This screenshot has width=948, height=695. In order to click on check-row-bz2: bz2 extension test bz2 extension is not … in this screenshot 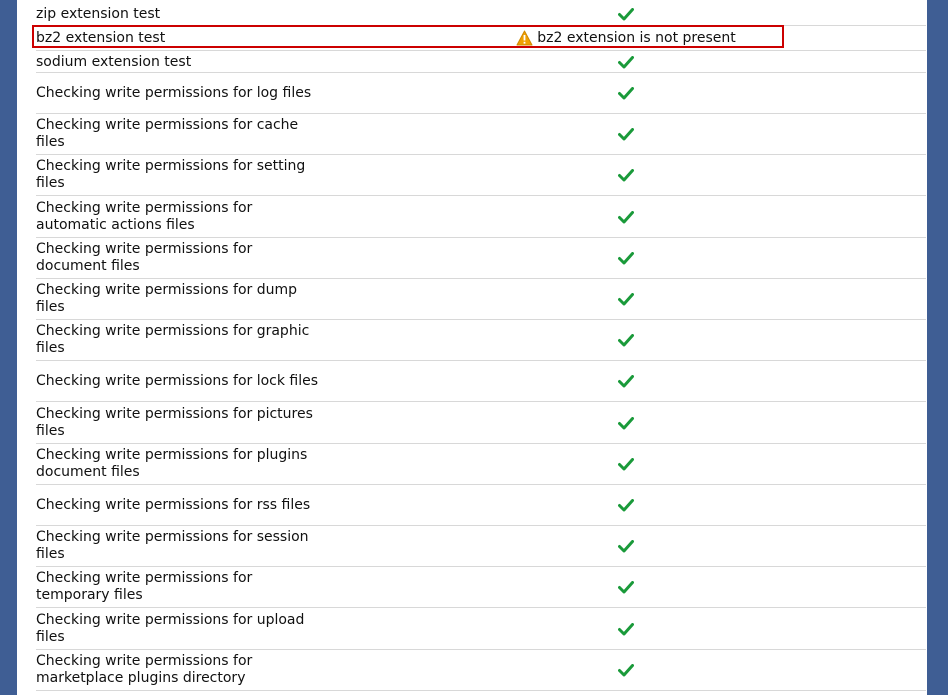, I will do `click(477, 38)`.